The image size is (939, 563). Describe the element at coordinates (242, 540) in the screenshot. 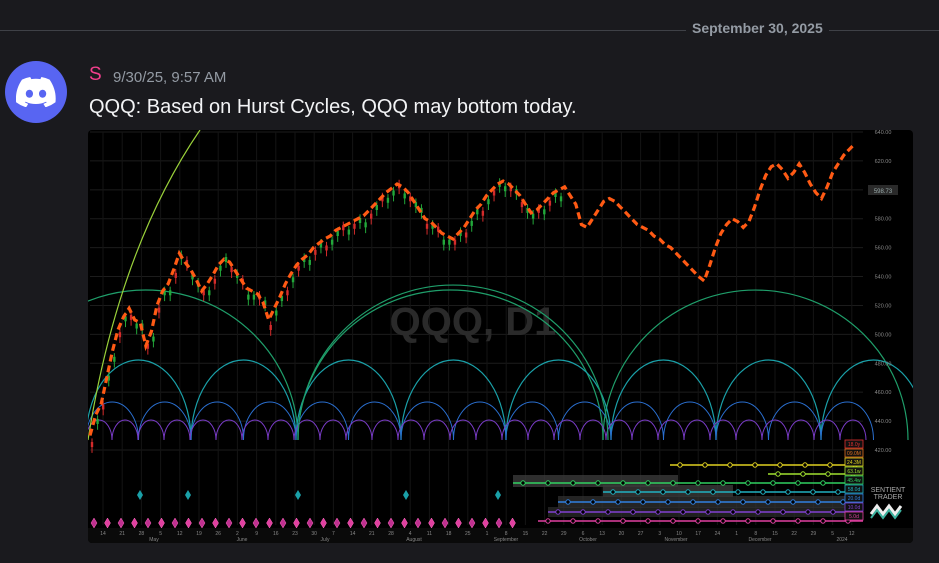

I see `month-label: June` at that location.